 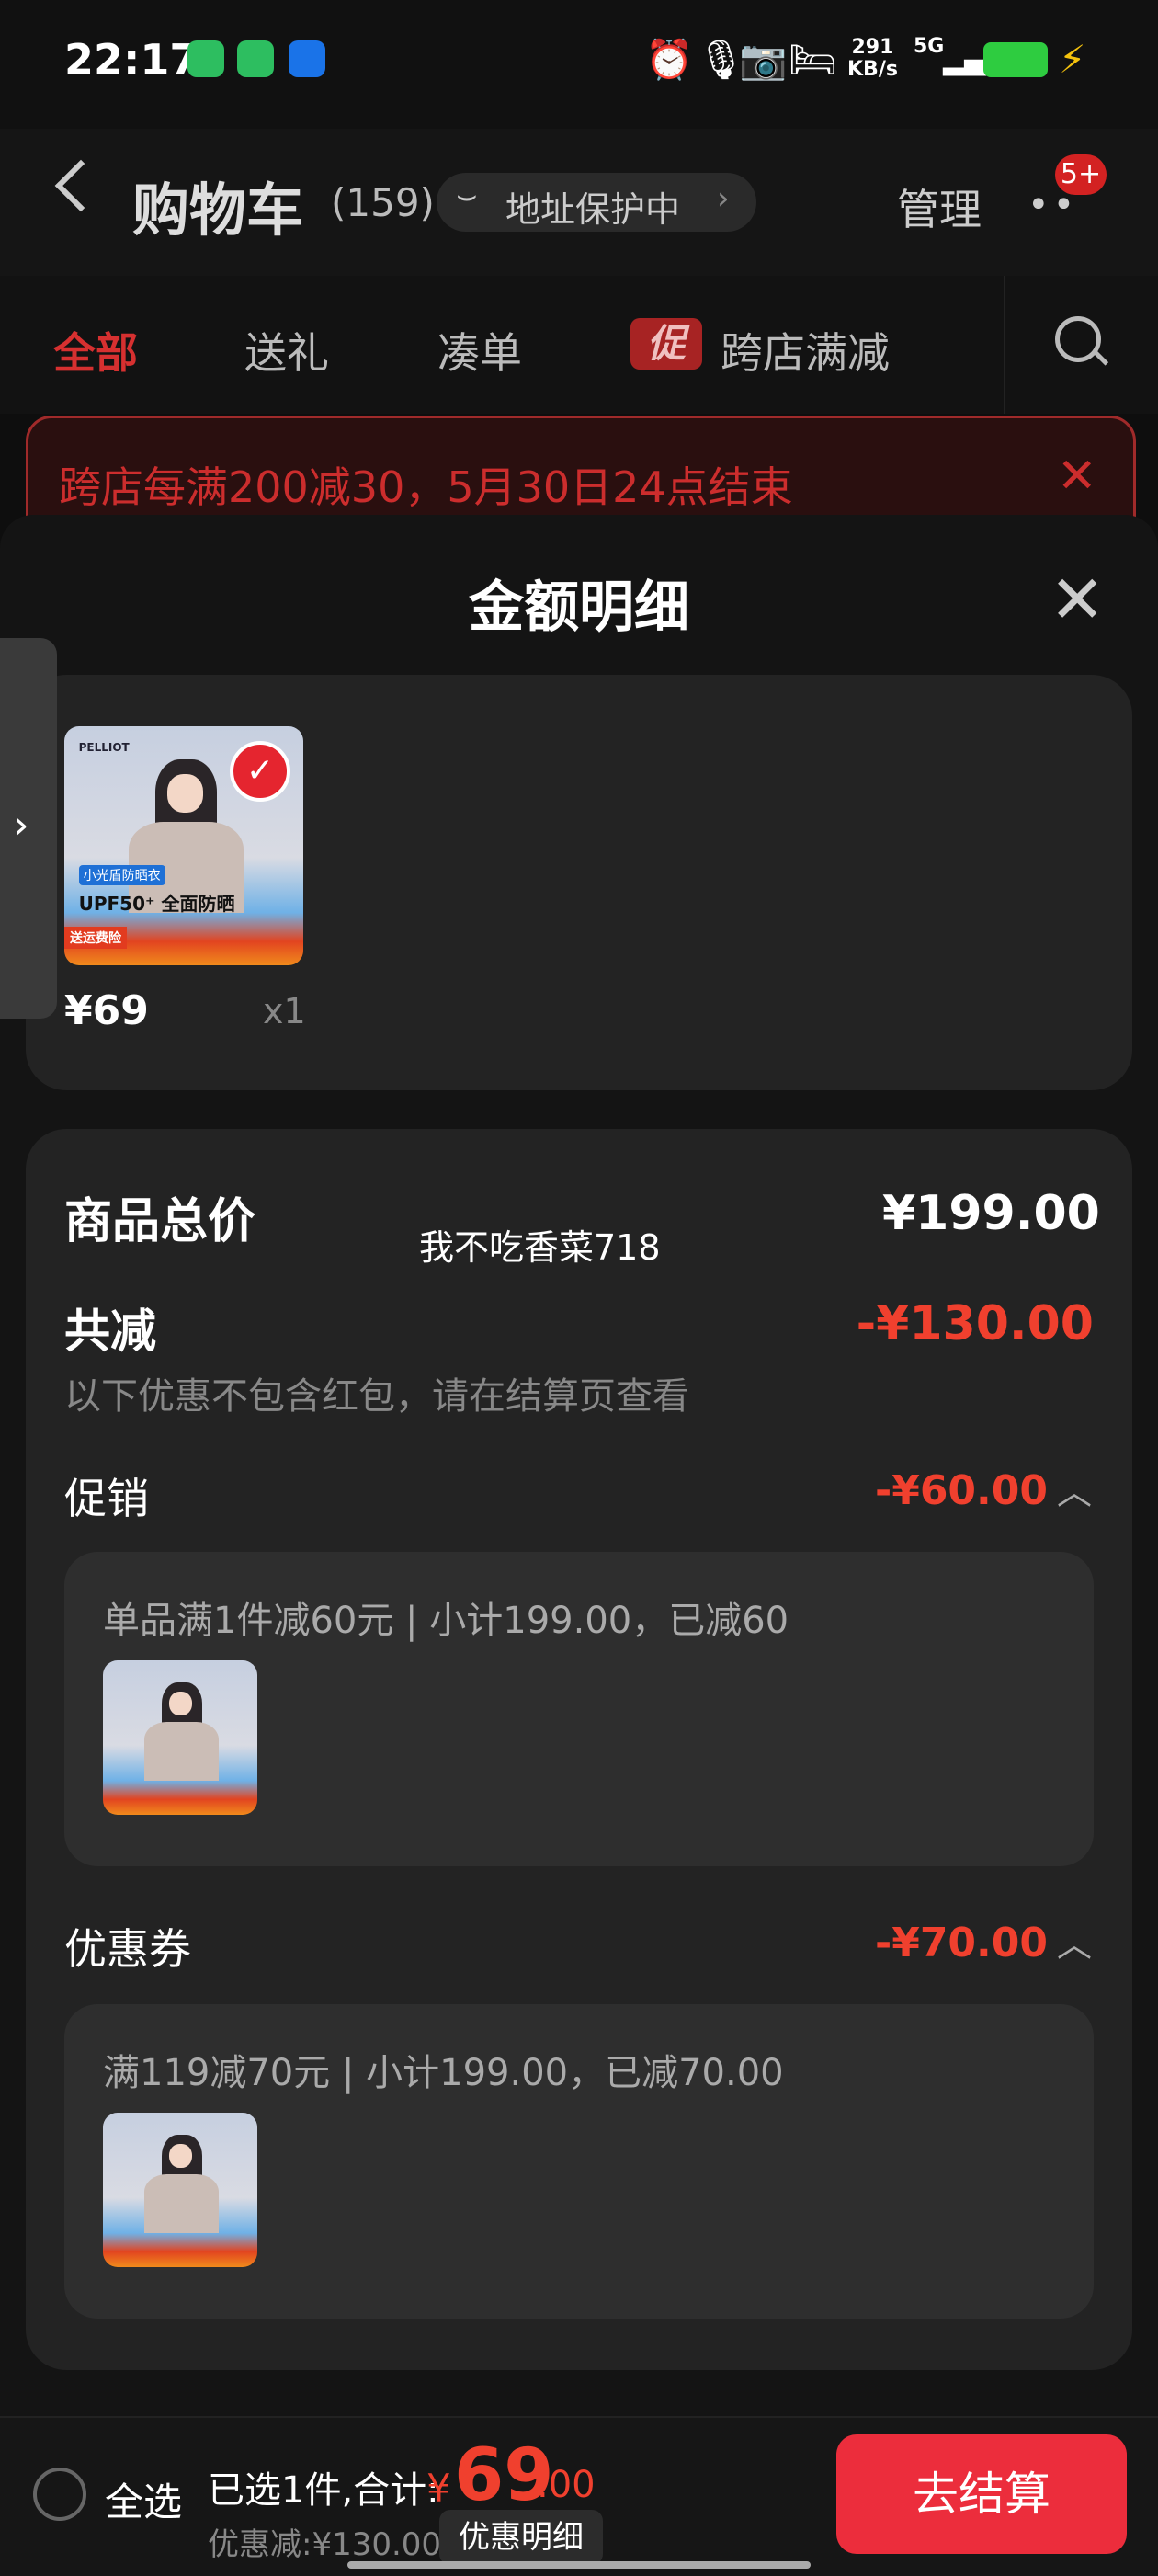 What do you see at coordinates (218, 210) in the screenshot?
I see `page-title: 购物车` at bounding box center [218, 210].